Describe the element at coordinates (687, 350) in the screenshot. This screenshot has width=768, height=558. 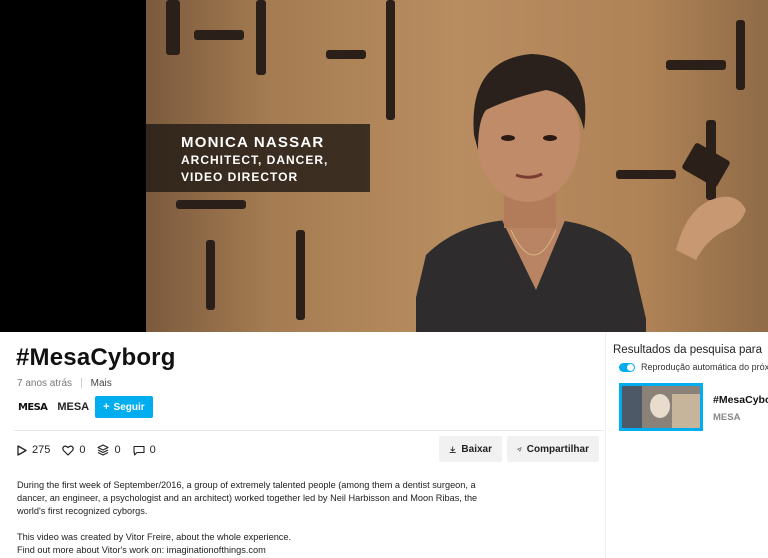
I see `sidebar-title: Resultados da pesquisa para` at that location.